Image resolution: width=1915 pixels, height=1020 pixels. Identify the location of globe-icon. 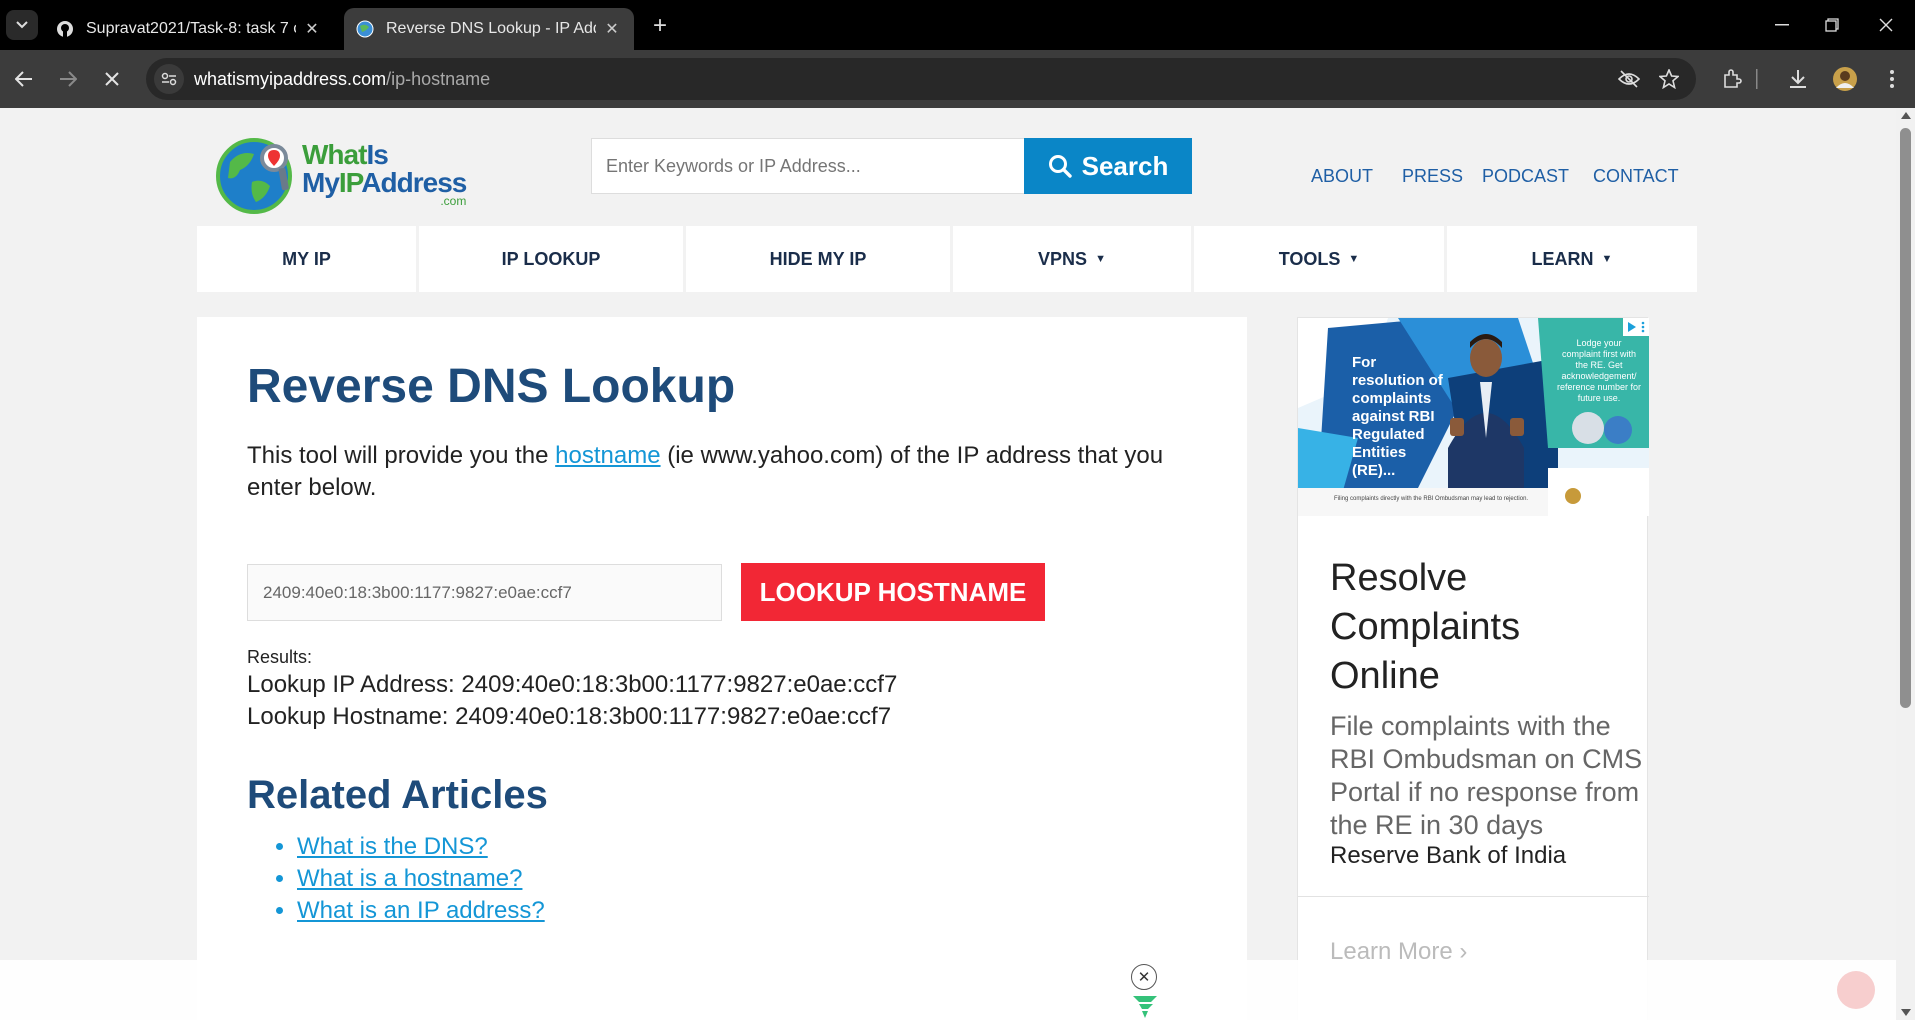
(365, 29).